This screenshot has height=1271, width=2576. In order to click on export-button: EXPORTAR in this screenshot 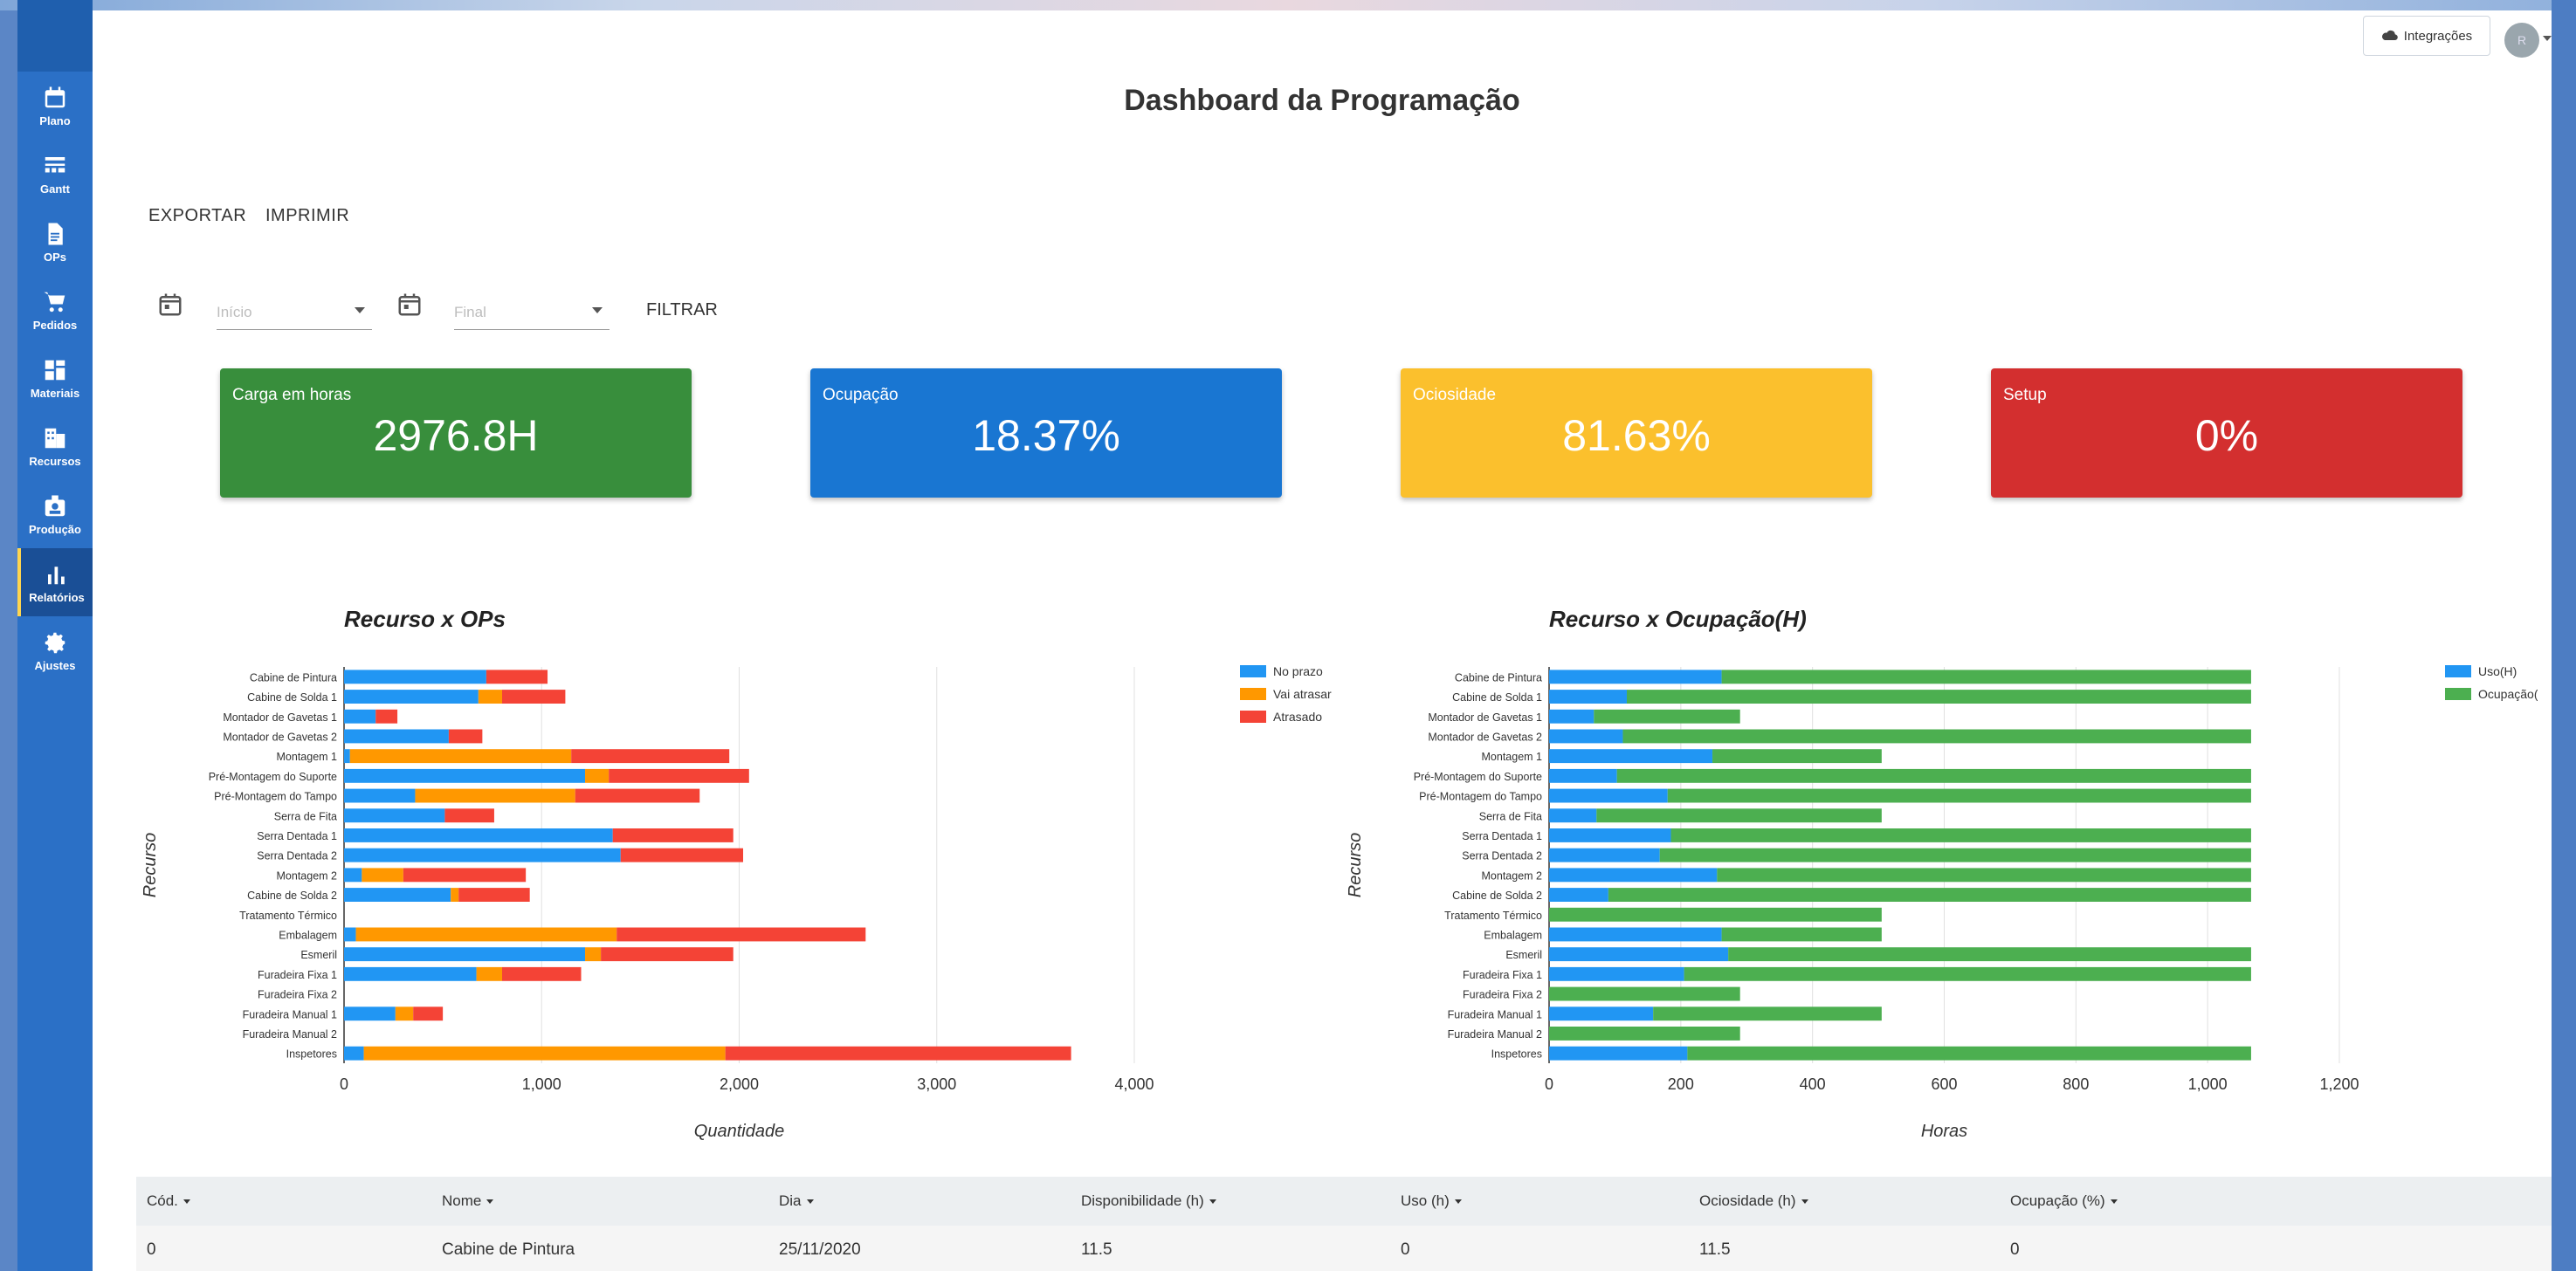, I will do `click(197, 216)`.